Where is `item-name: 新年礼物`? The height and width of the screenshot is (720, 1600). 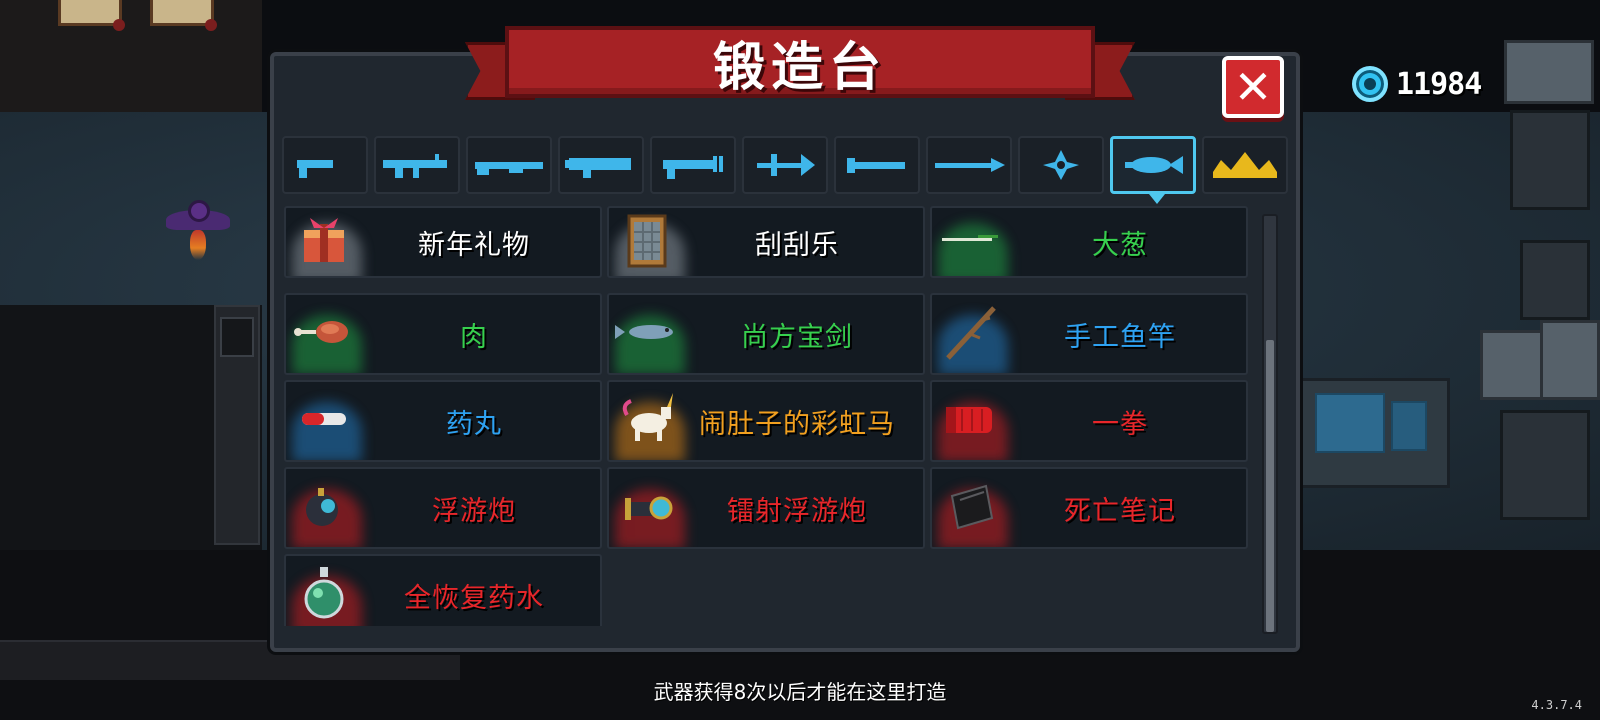 item-name: 新年礼物 is located at coordinates (474, 245).